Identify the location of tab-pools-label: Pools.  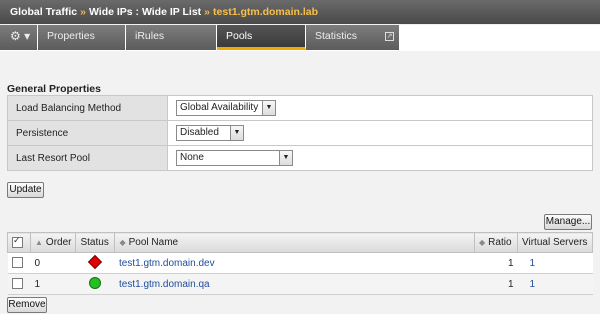
(239, 36).